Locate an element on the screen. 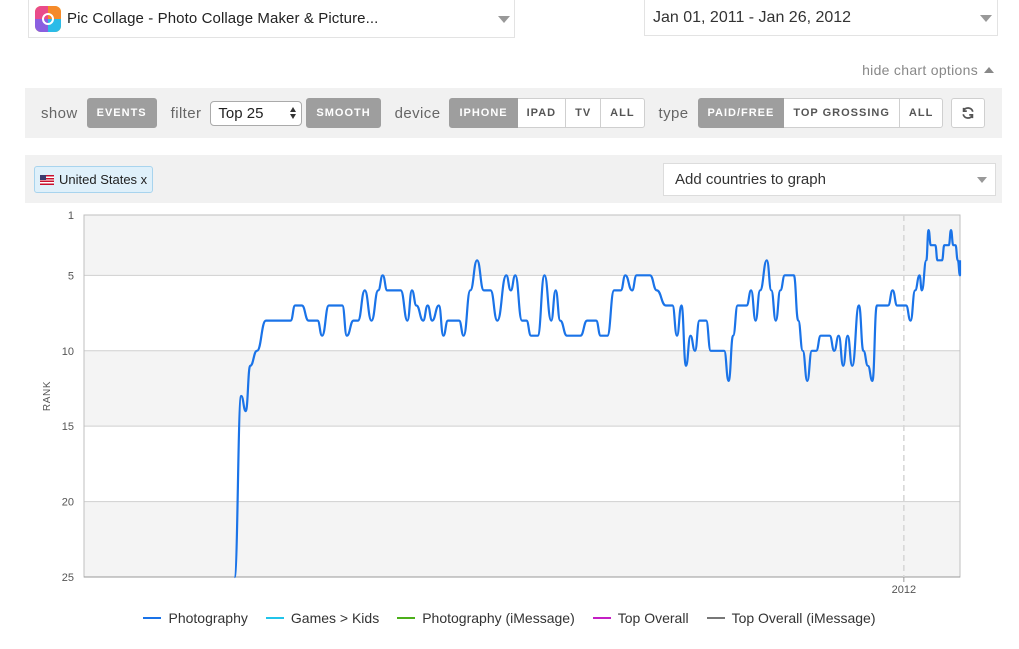 The width and height of the screenshot is (1019, 649). y-tick-label: 10 is located at coordinates (68, 352).